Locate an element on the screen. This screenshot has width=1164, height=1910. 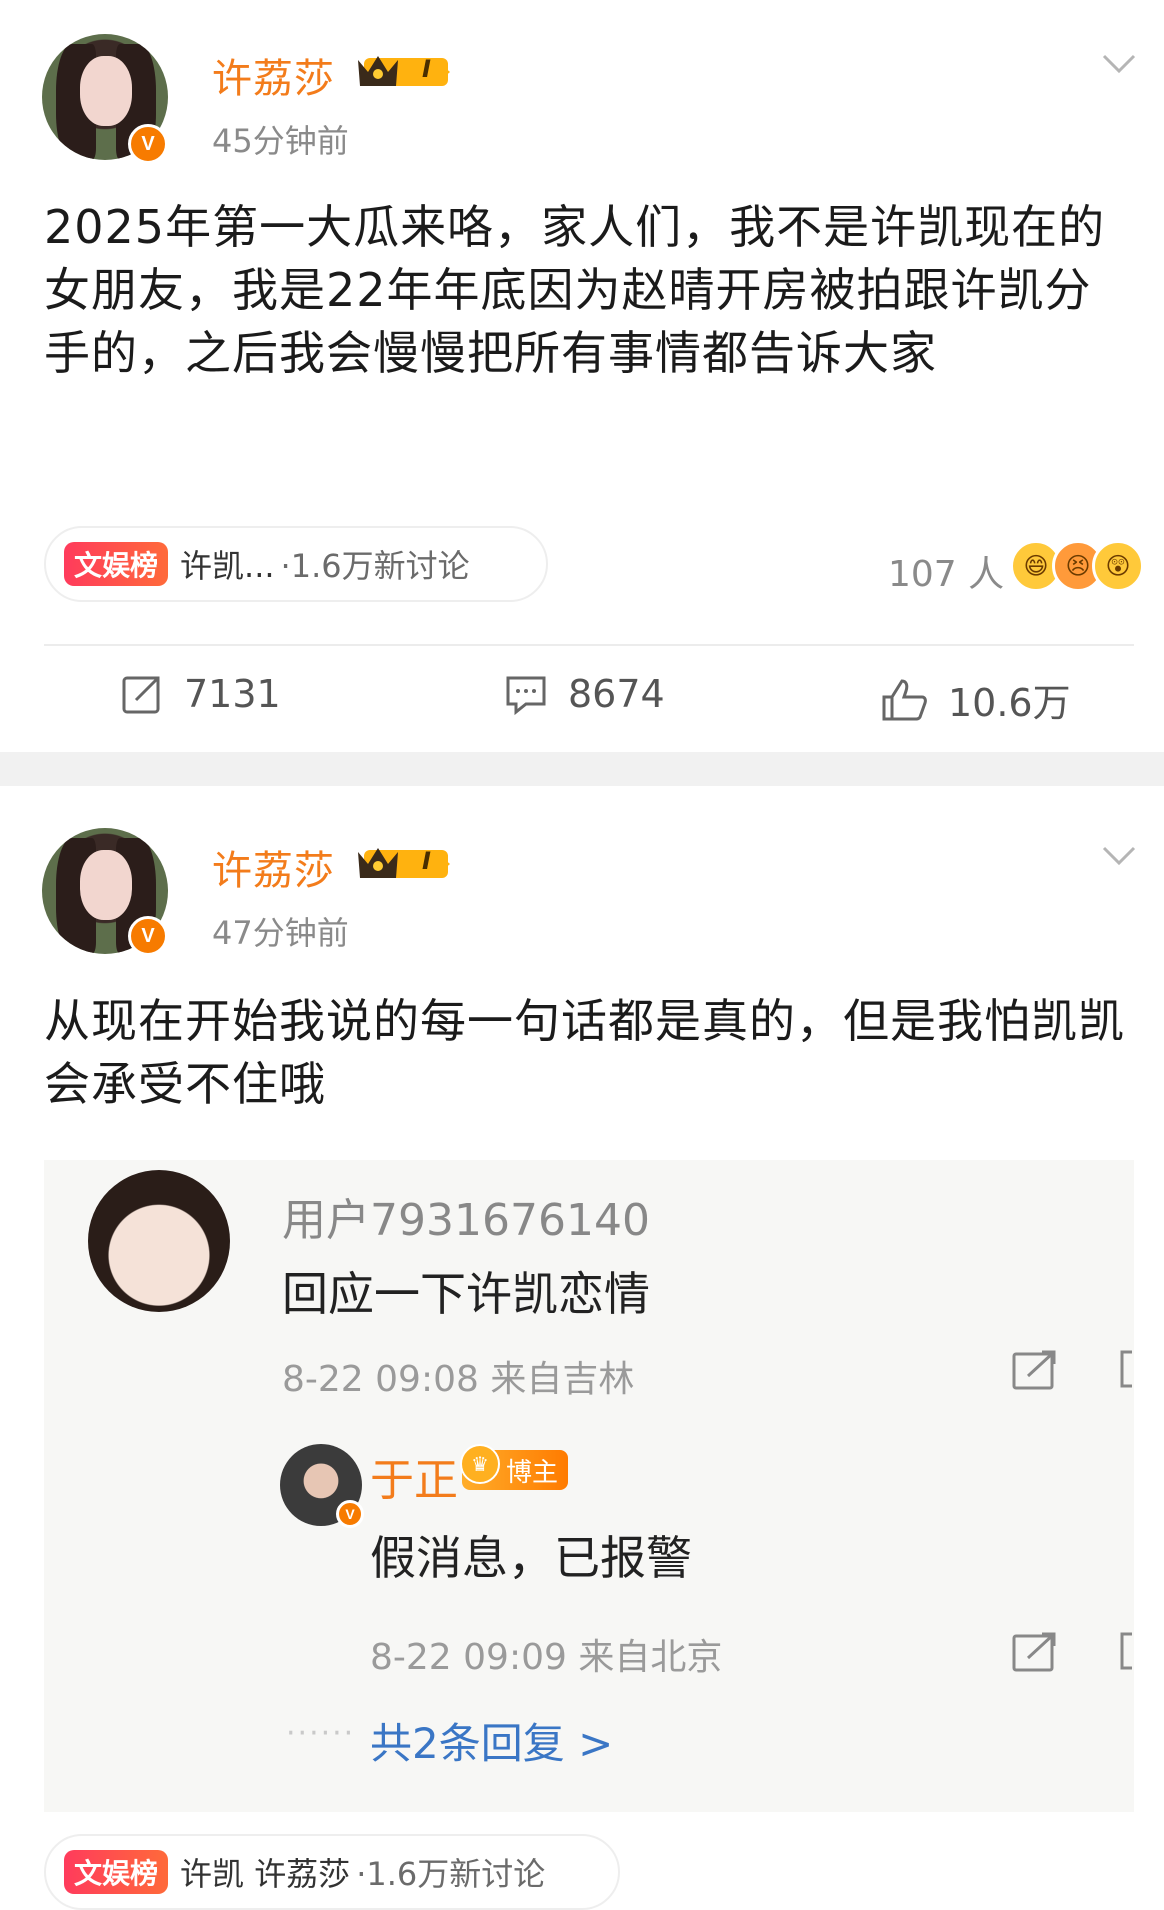
post-text: 从现在开始我说的每一句话都是真的，但是我怕凯凯会承受不住哦 is located at coordinates (584, 1052).